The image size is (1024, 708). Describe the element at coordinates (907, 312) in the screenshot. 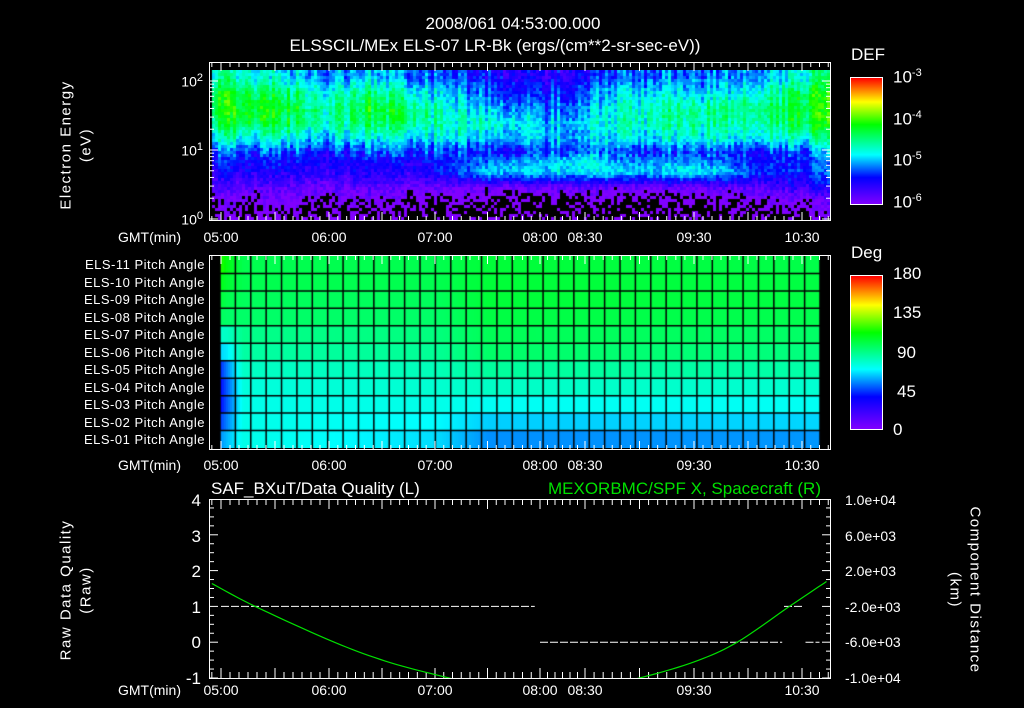

I see `deg-tick-135: 135` at that location.